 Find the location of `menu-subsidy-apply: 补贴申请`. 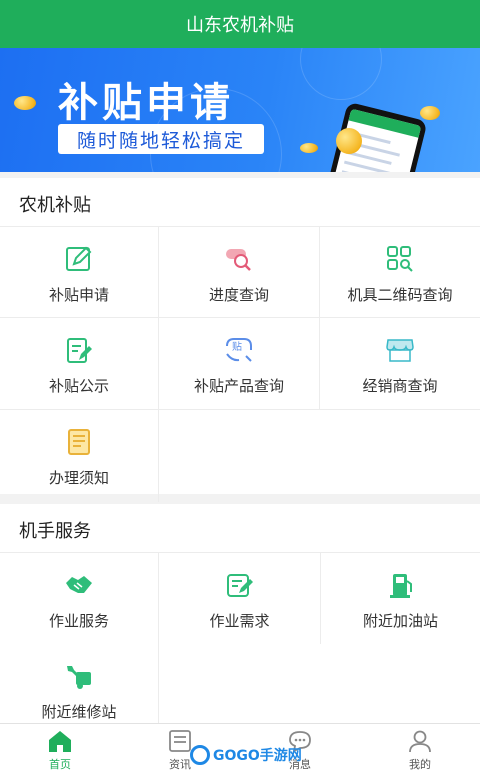

menu-subsidy-apply: 补贴申请 is located at coordinates (79, 272).